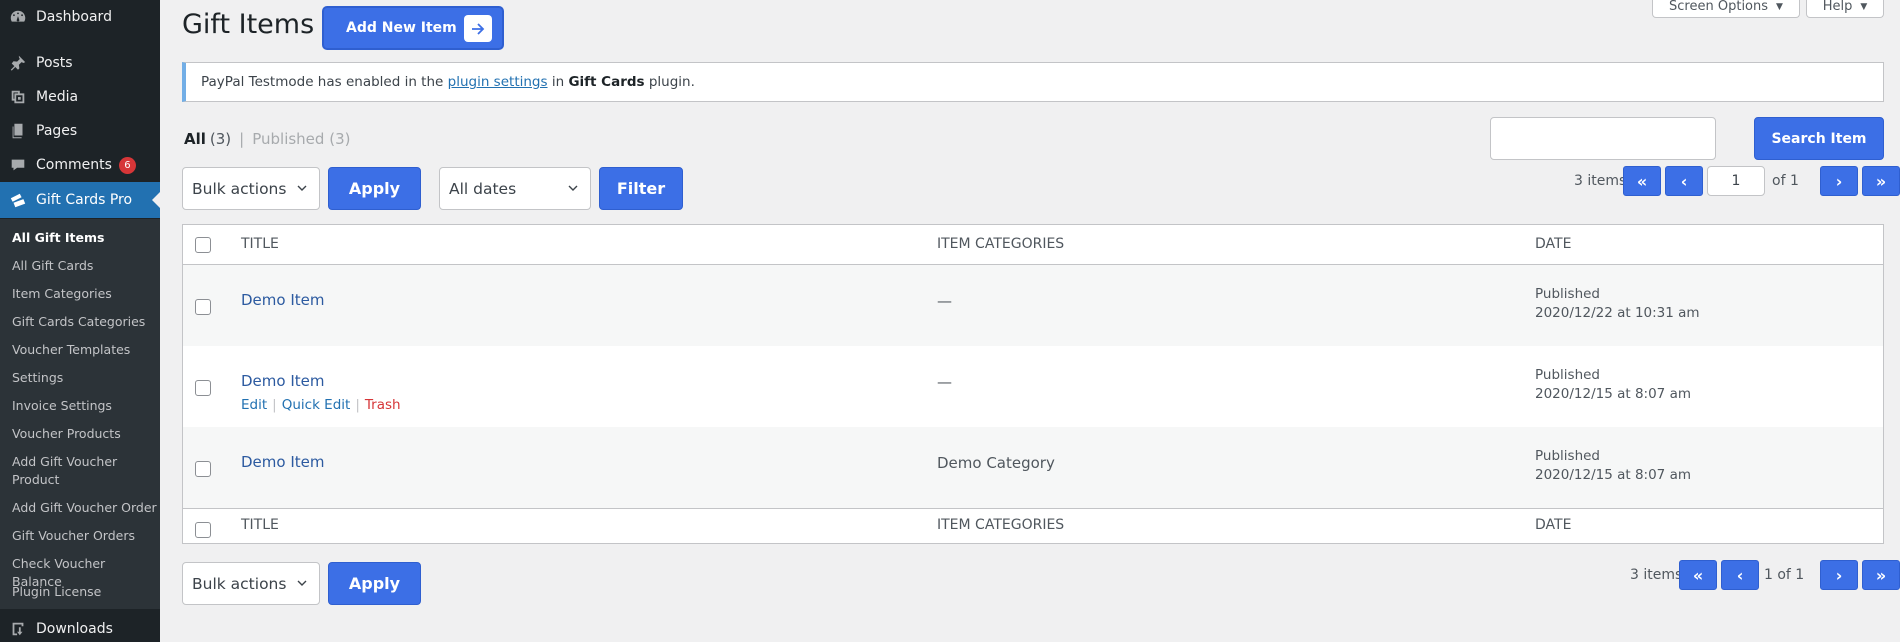 Image resolution: width=1900 pixels, height=642 pixels. What do you see at coordinates (316, 405) in the screenshot?
I see `quick-edit-link: Quick Edit` at bounding box center [316, 405].